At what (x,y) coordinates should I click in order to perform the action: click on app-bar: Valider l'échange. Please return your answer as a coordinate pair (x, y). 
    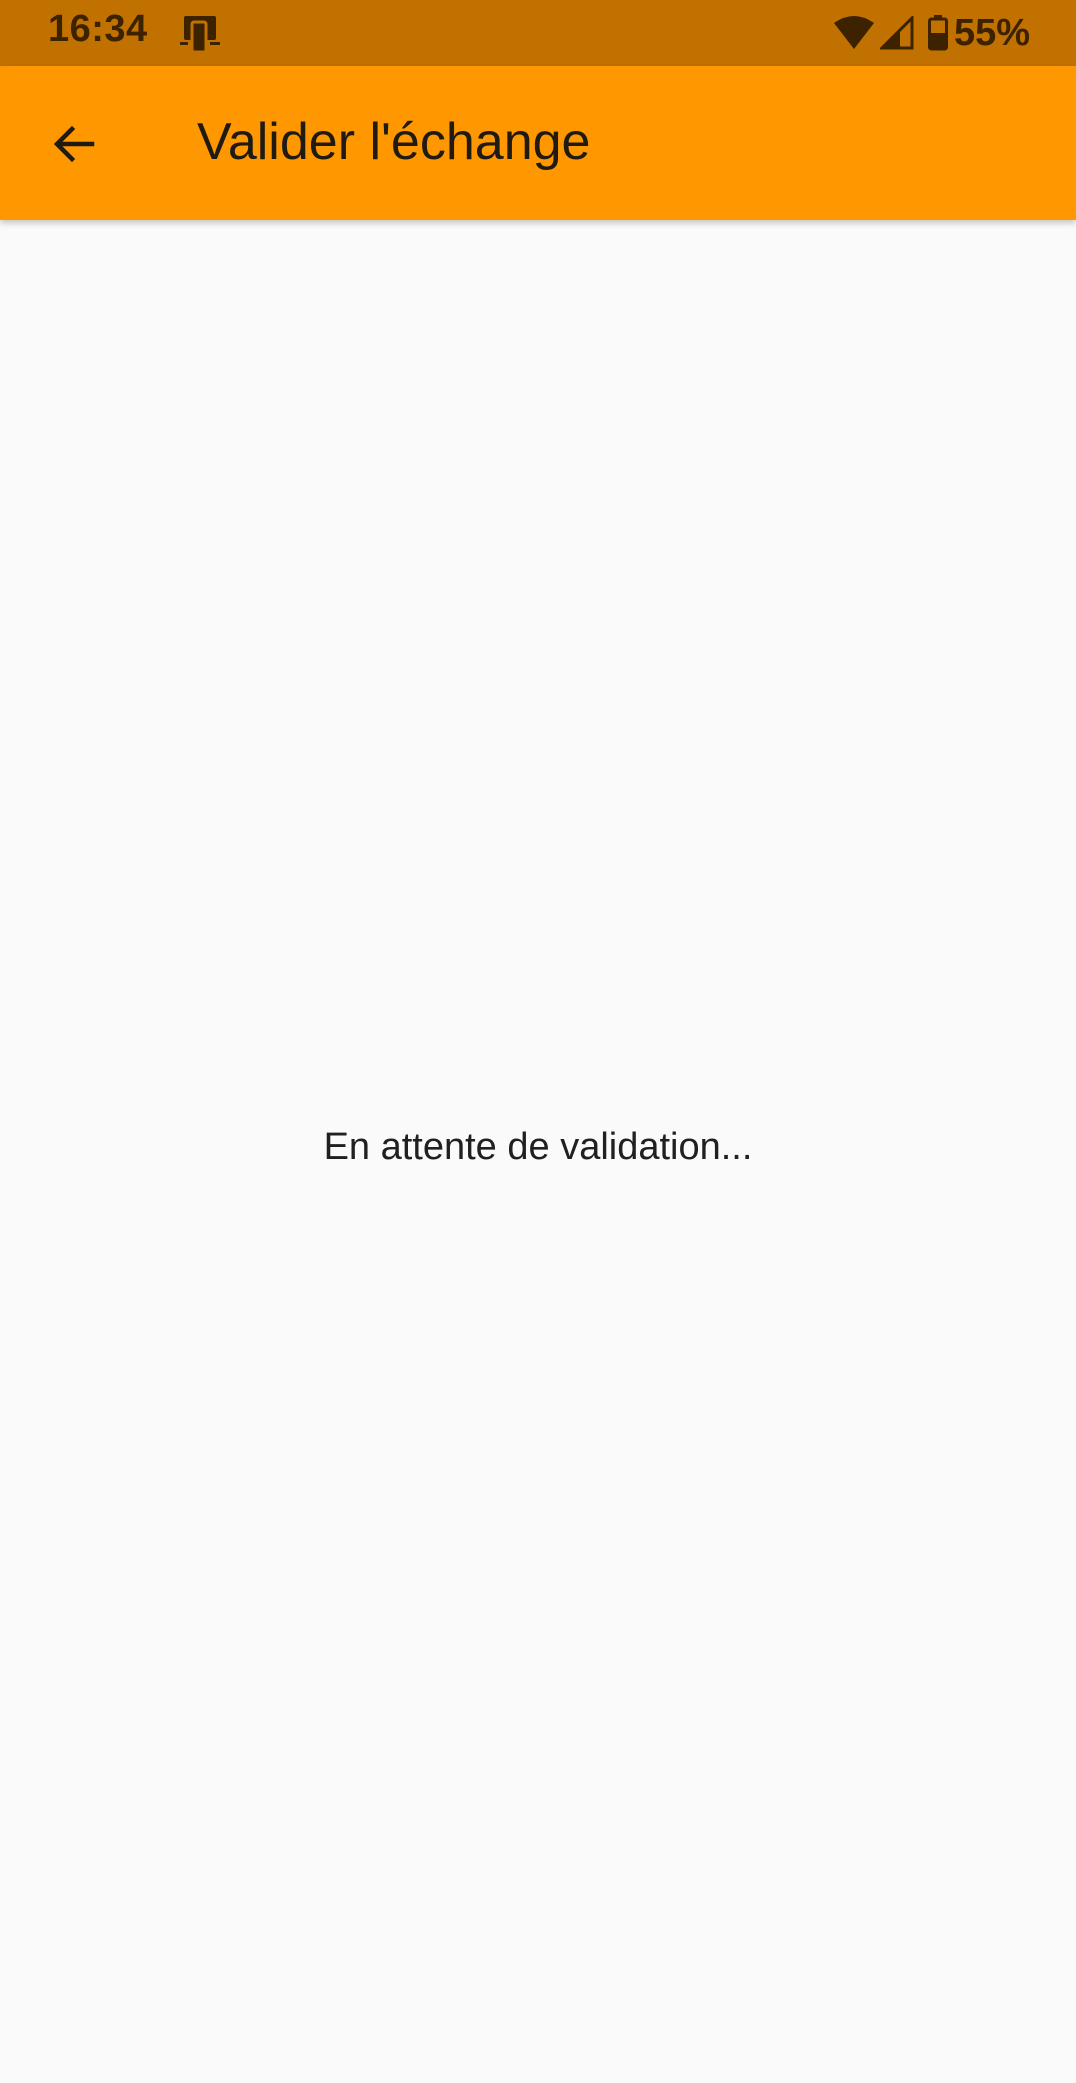
    Looking at the image, I should click on (538, 143).